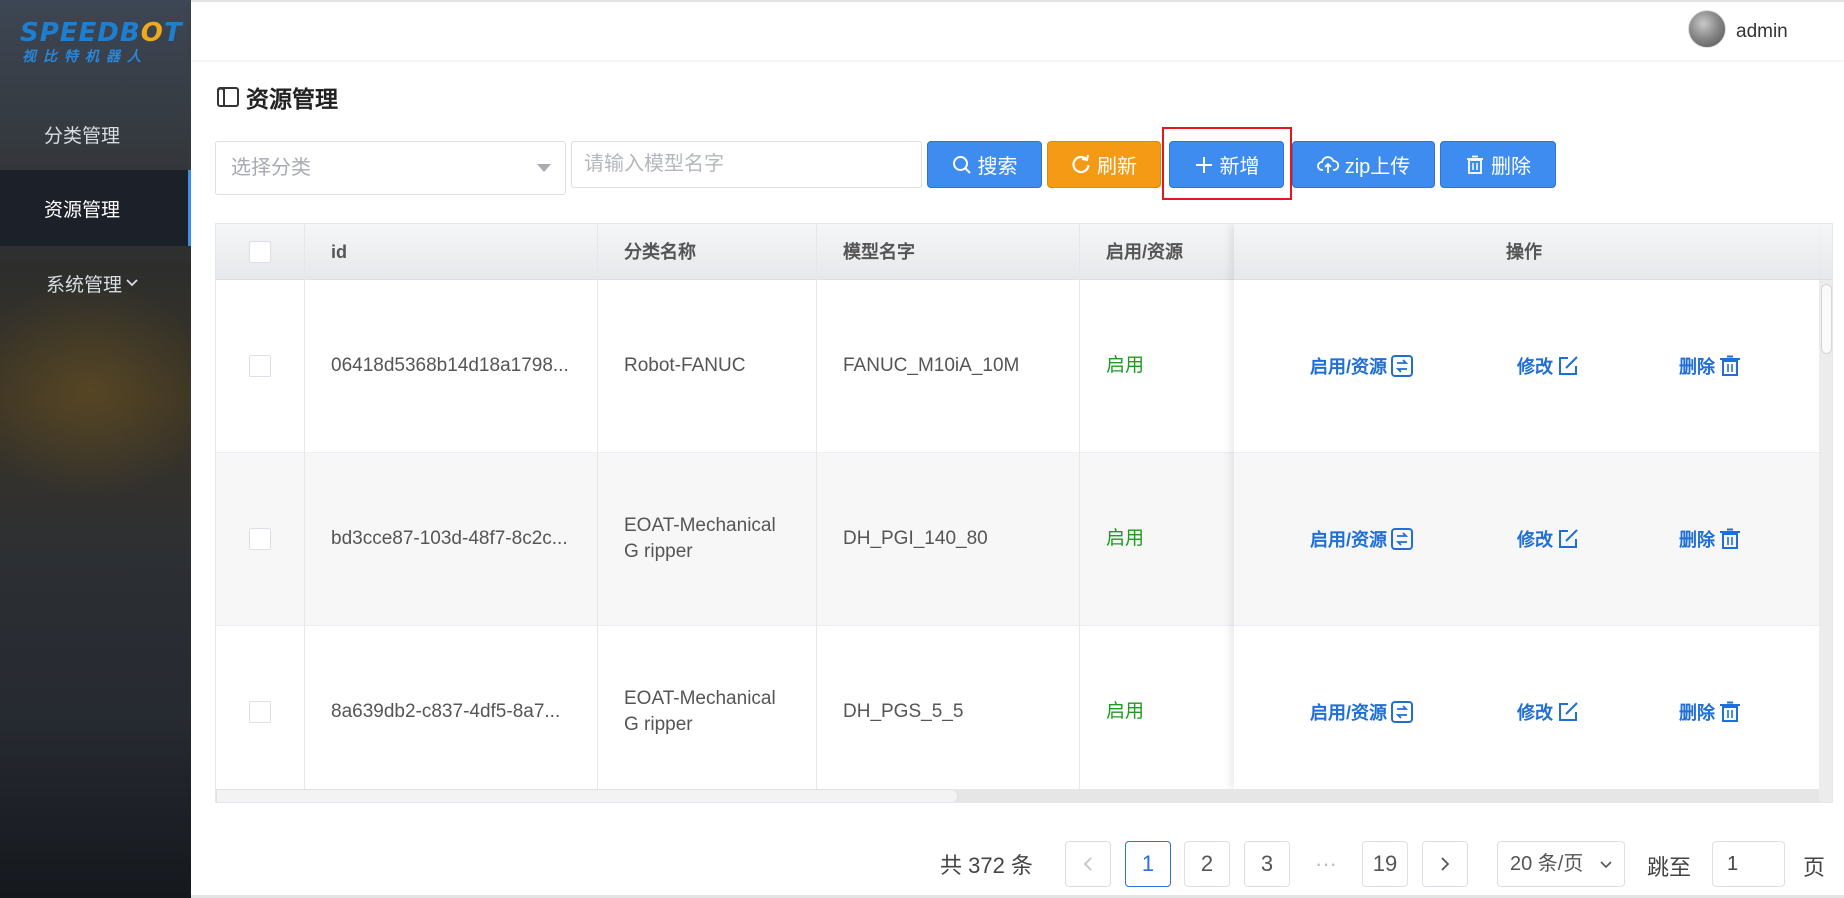 The image size is (1844, 898). Describe the element at coordinates (271, 168) in the screenshot. I see `category-select-placeholder: 选择分类` at that location.